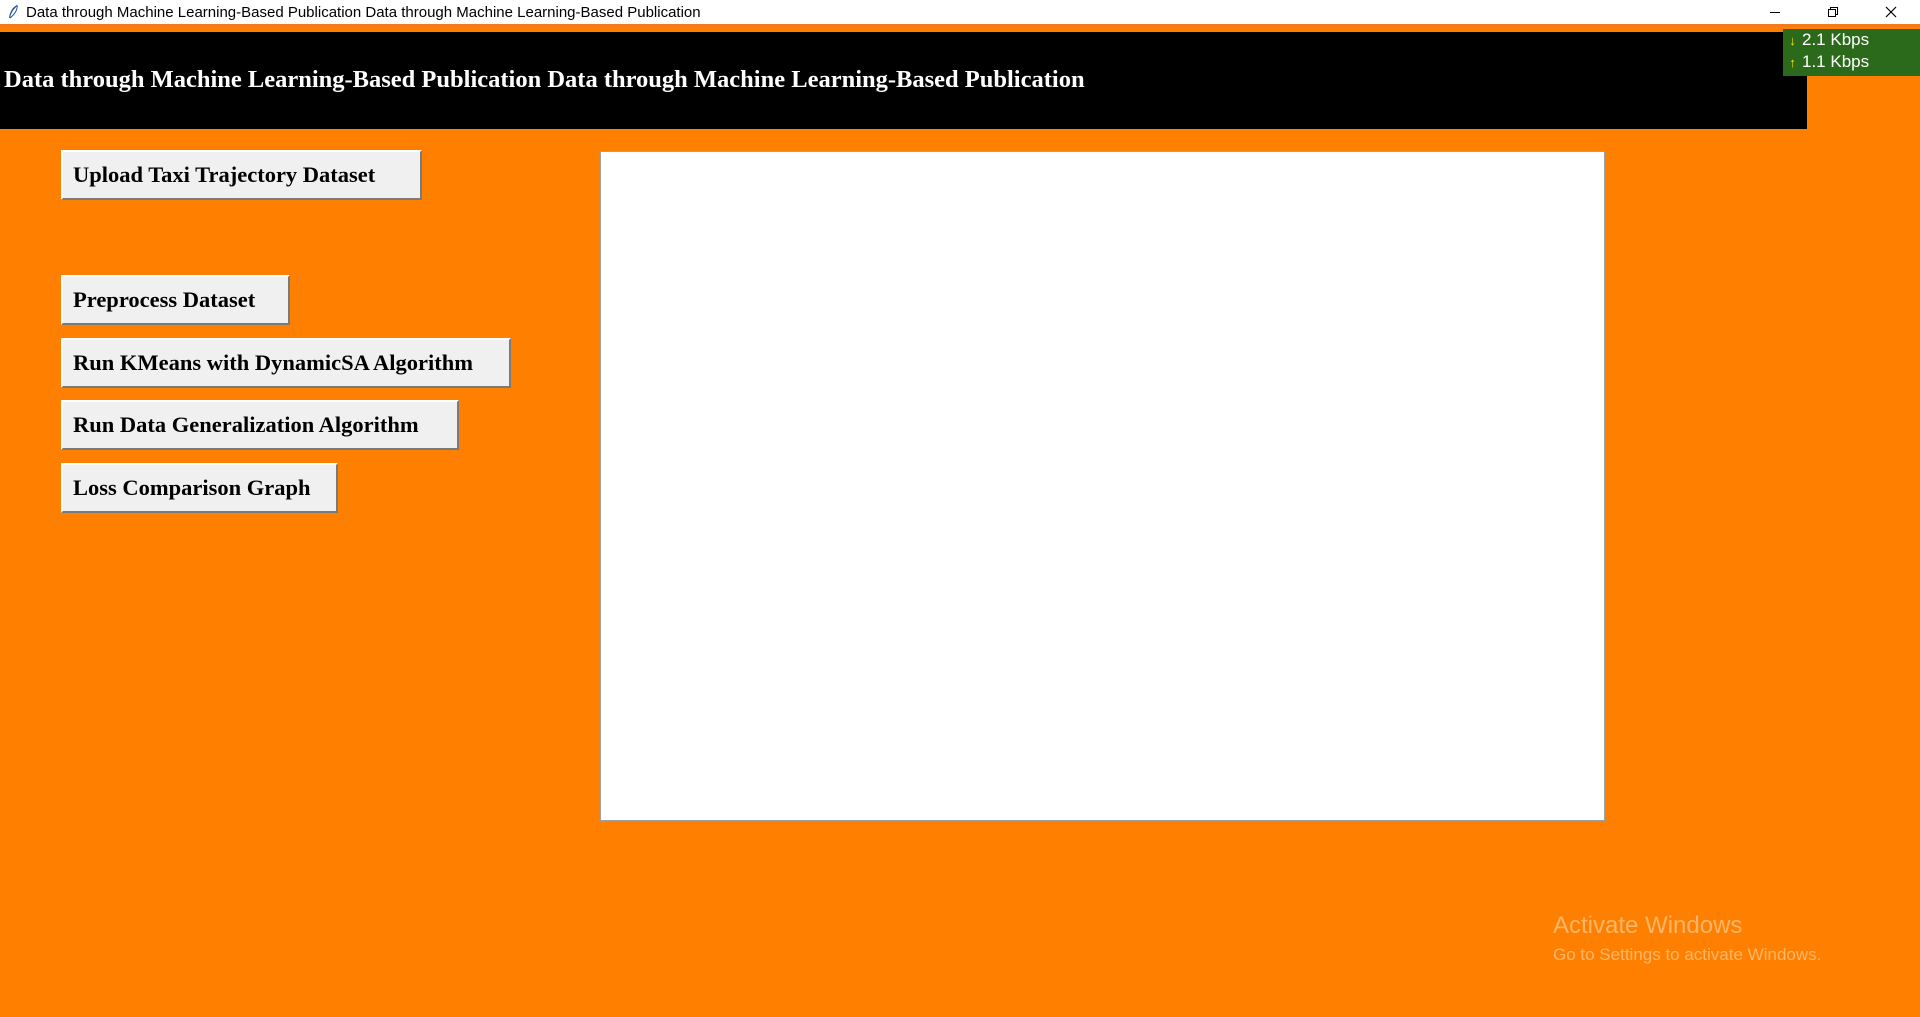 This screenshot has width=1920, height=1017. I want to click on window-controls, so click(1833, 12).